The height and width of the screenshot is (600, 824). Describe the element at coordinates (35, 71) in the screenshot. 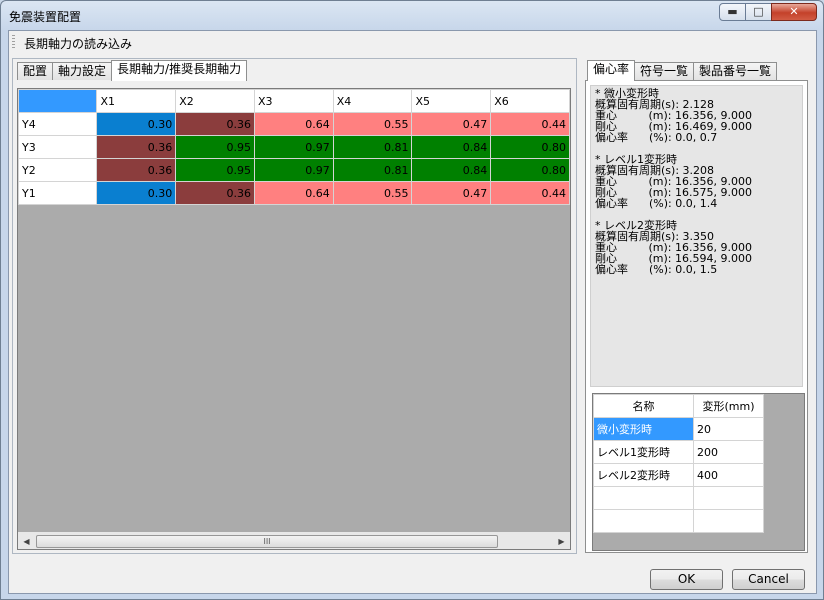

I see `left-tab-0: 配置` at that location.